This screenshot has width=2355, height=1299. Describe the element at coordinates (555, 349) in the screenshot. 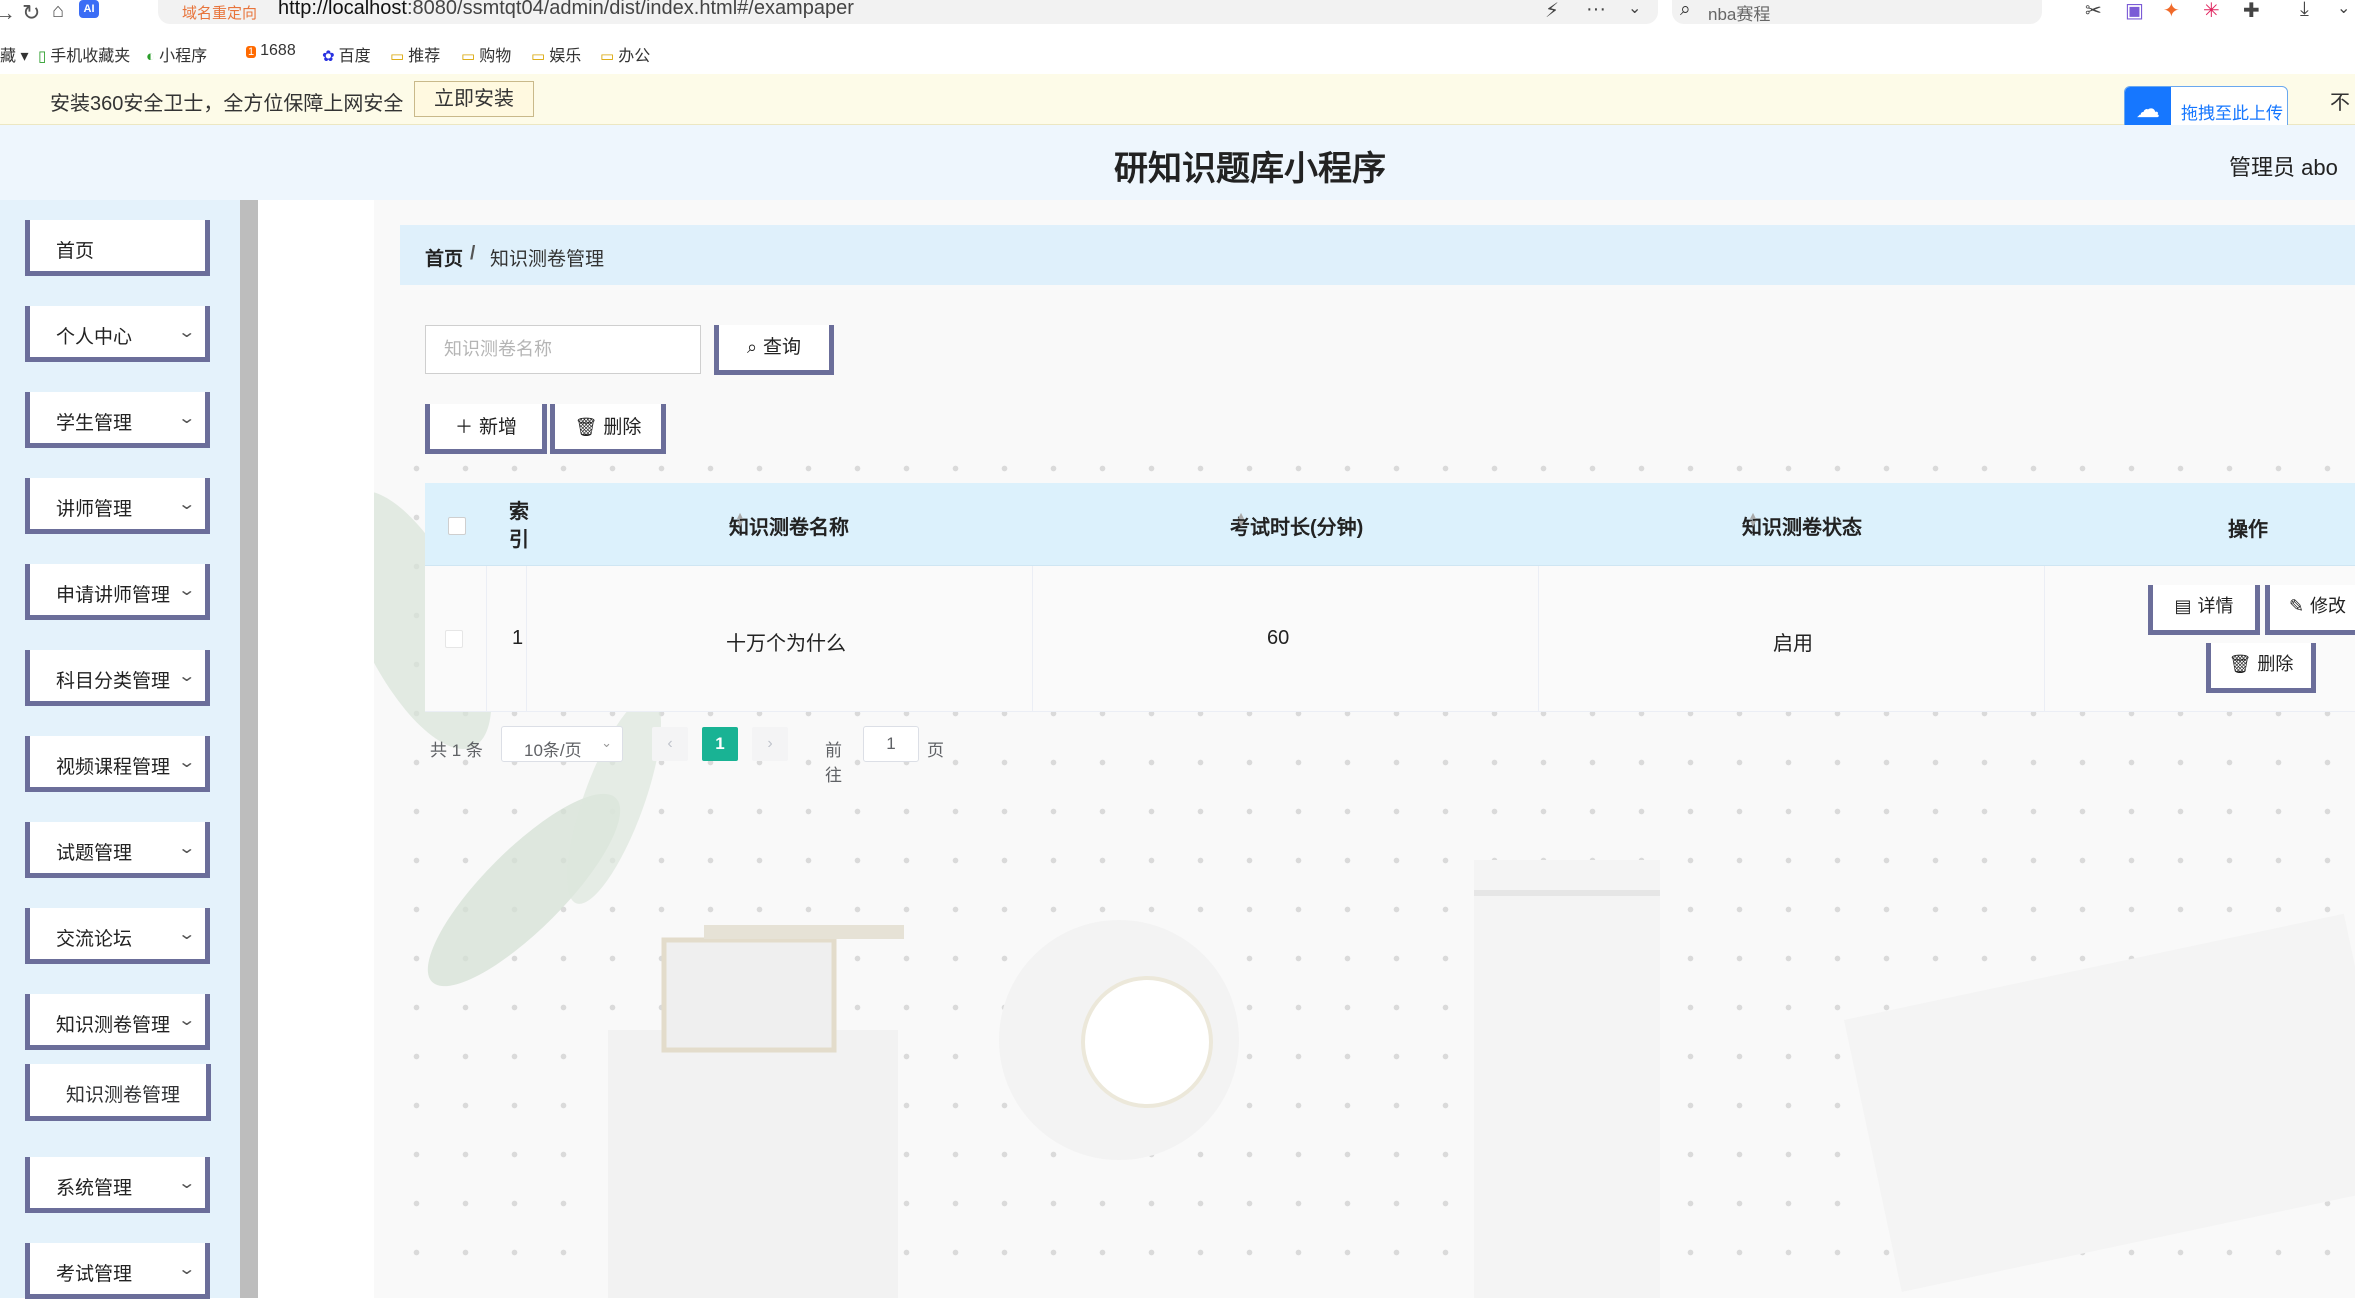

I see `search-input` at that location.